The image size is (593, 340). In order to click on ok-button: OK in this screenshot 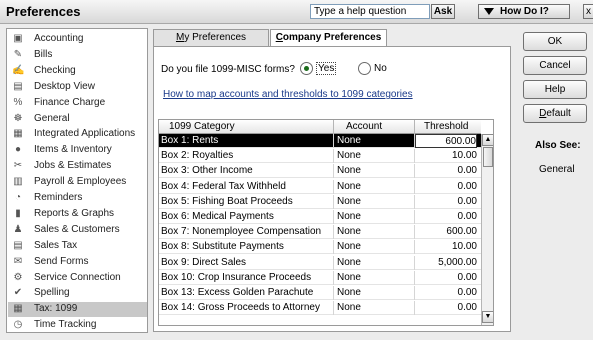, I will do `click(555, 41)`.